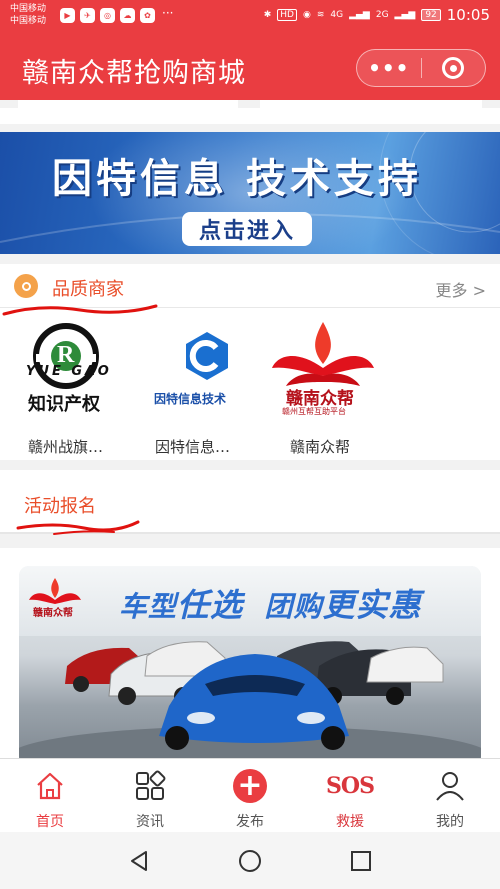 The image size is (500, 889). Describe the element at coordinates (134, 73) in the screenshot. I see `page-title: 赣南众帮抢购商城` at that location.